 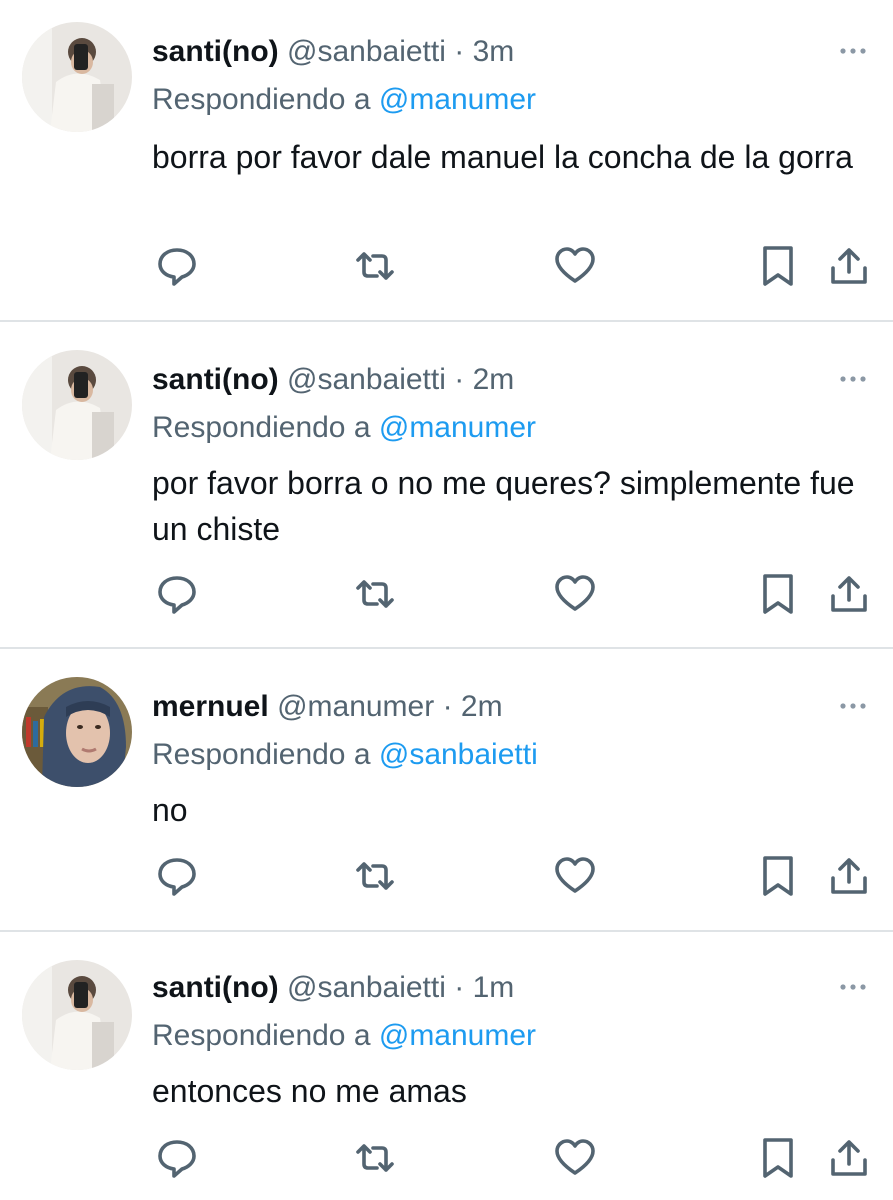 What do you see at coordinates (210, 706) in the screenshot?
I see `display-name: mernuel` at bounding box center [210, 706].